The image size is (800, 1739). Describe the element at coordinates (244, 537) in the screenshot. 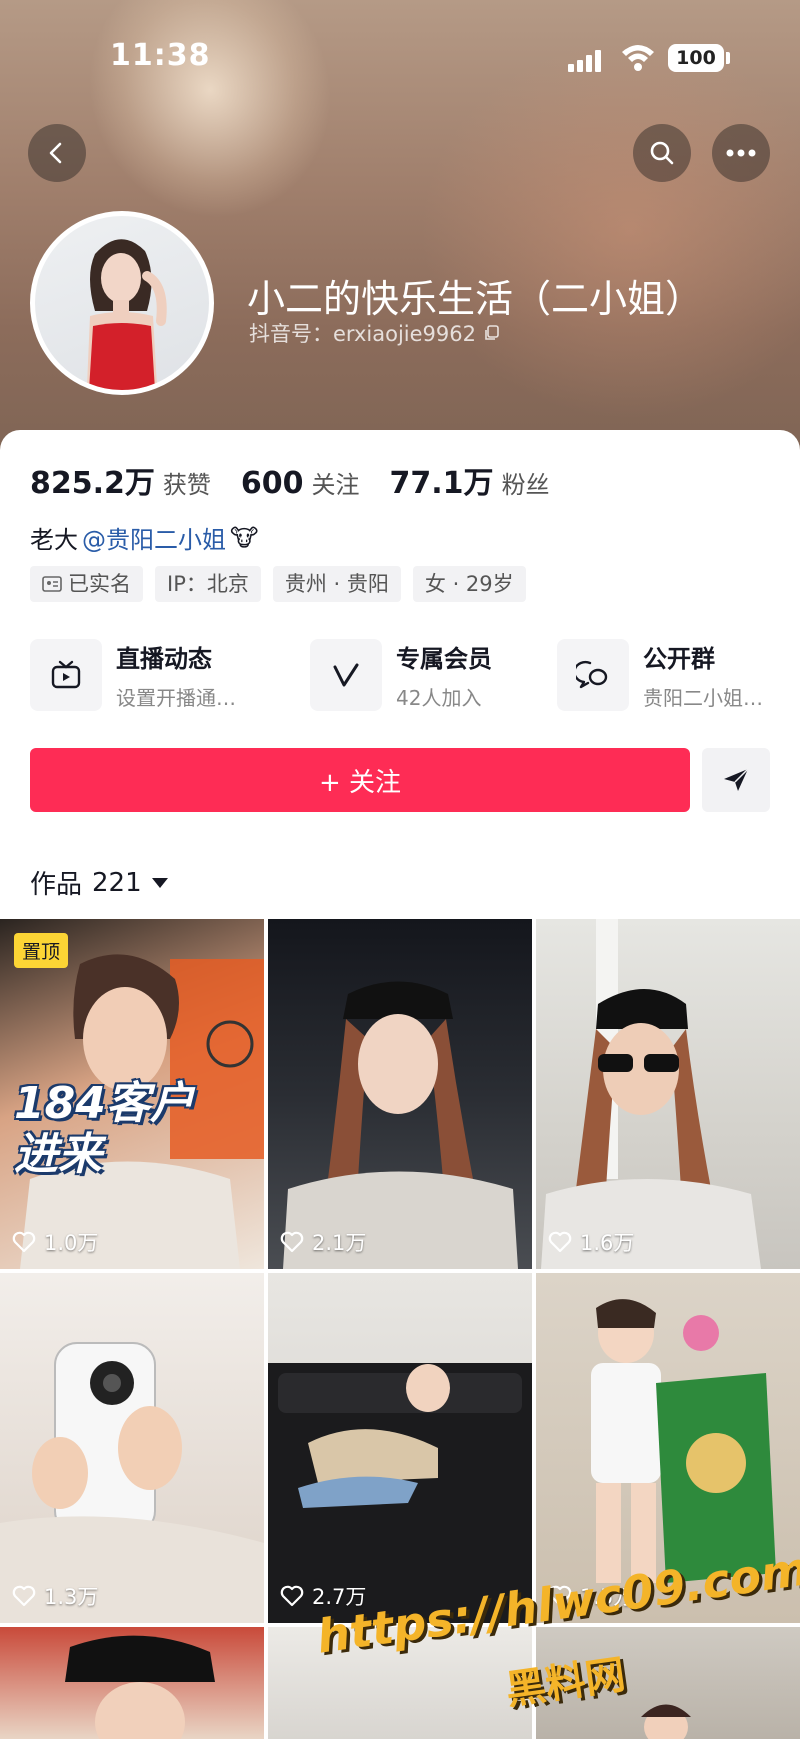

I see `cow-emoji: 🐮` at that location.